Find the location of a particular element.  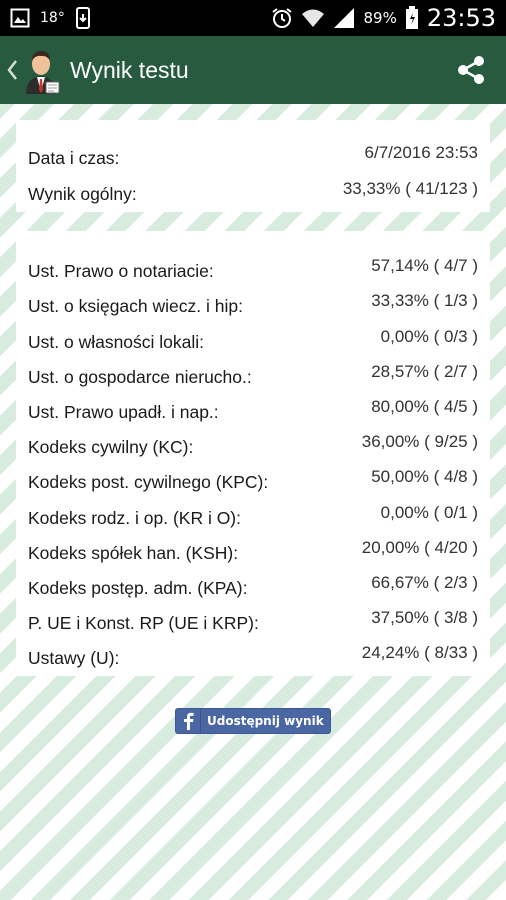

result-label: Ust. o gospodarce nierucho.: is located at coordinates (140, 376).